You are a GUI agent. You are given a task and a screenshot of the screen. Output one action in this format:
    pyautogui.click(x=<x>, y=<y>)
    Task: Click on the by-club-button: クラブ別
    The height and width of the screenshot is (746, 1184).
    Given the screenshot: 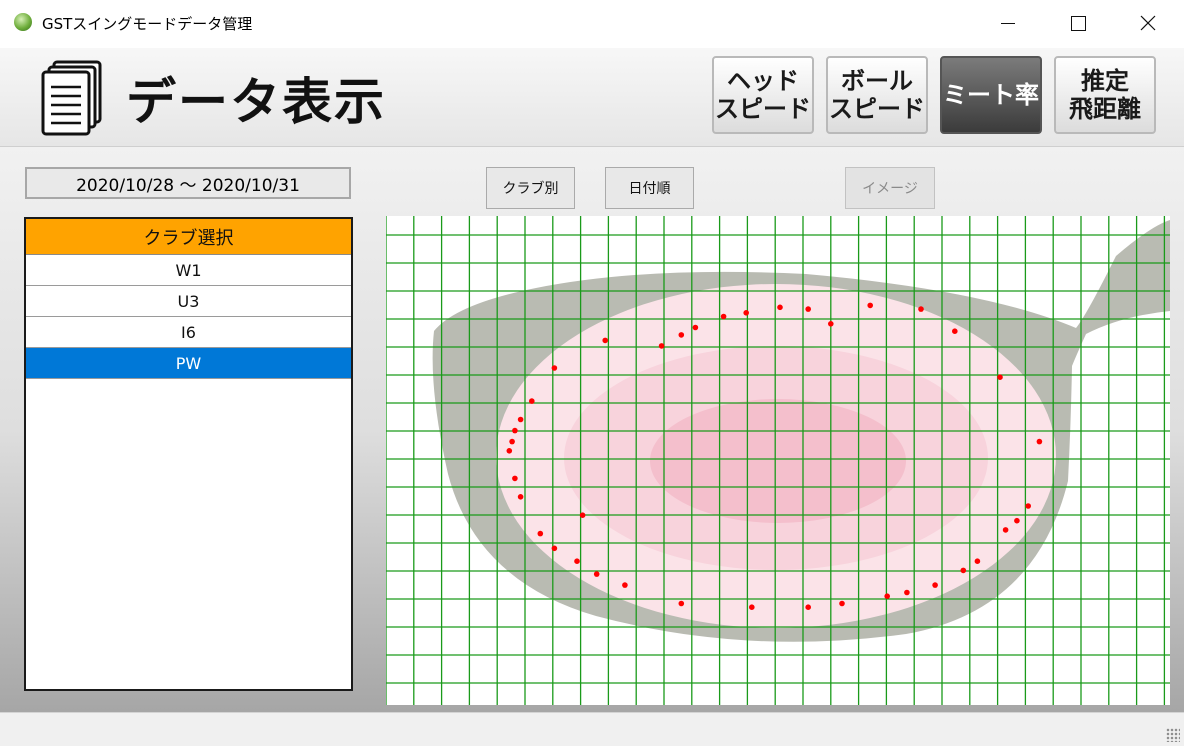 What is the action you would take?
    pyautogui.click(x=530, y=188)
    